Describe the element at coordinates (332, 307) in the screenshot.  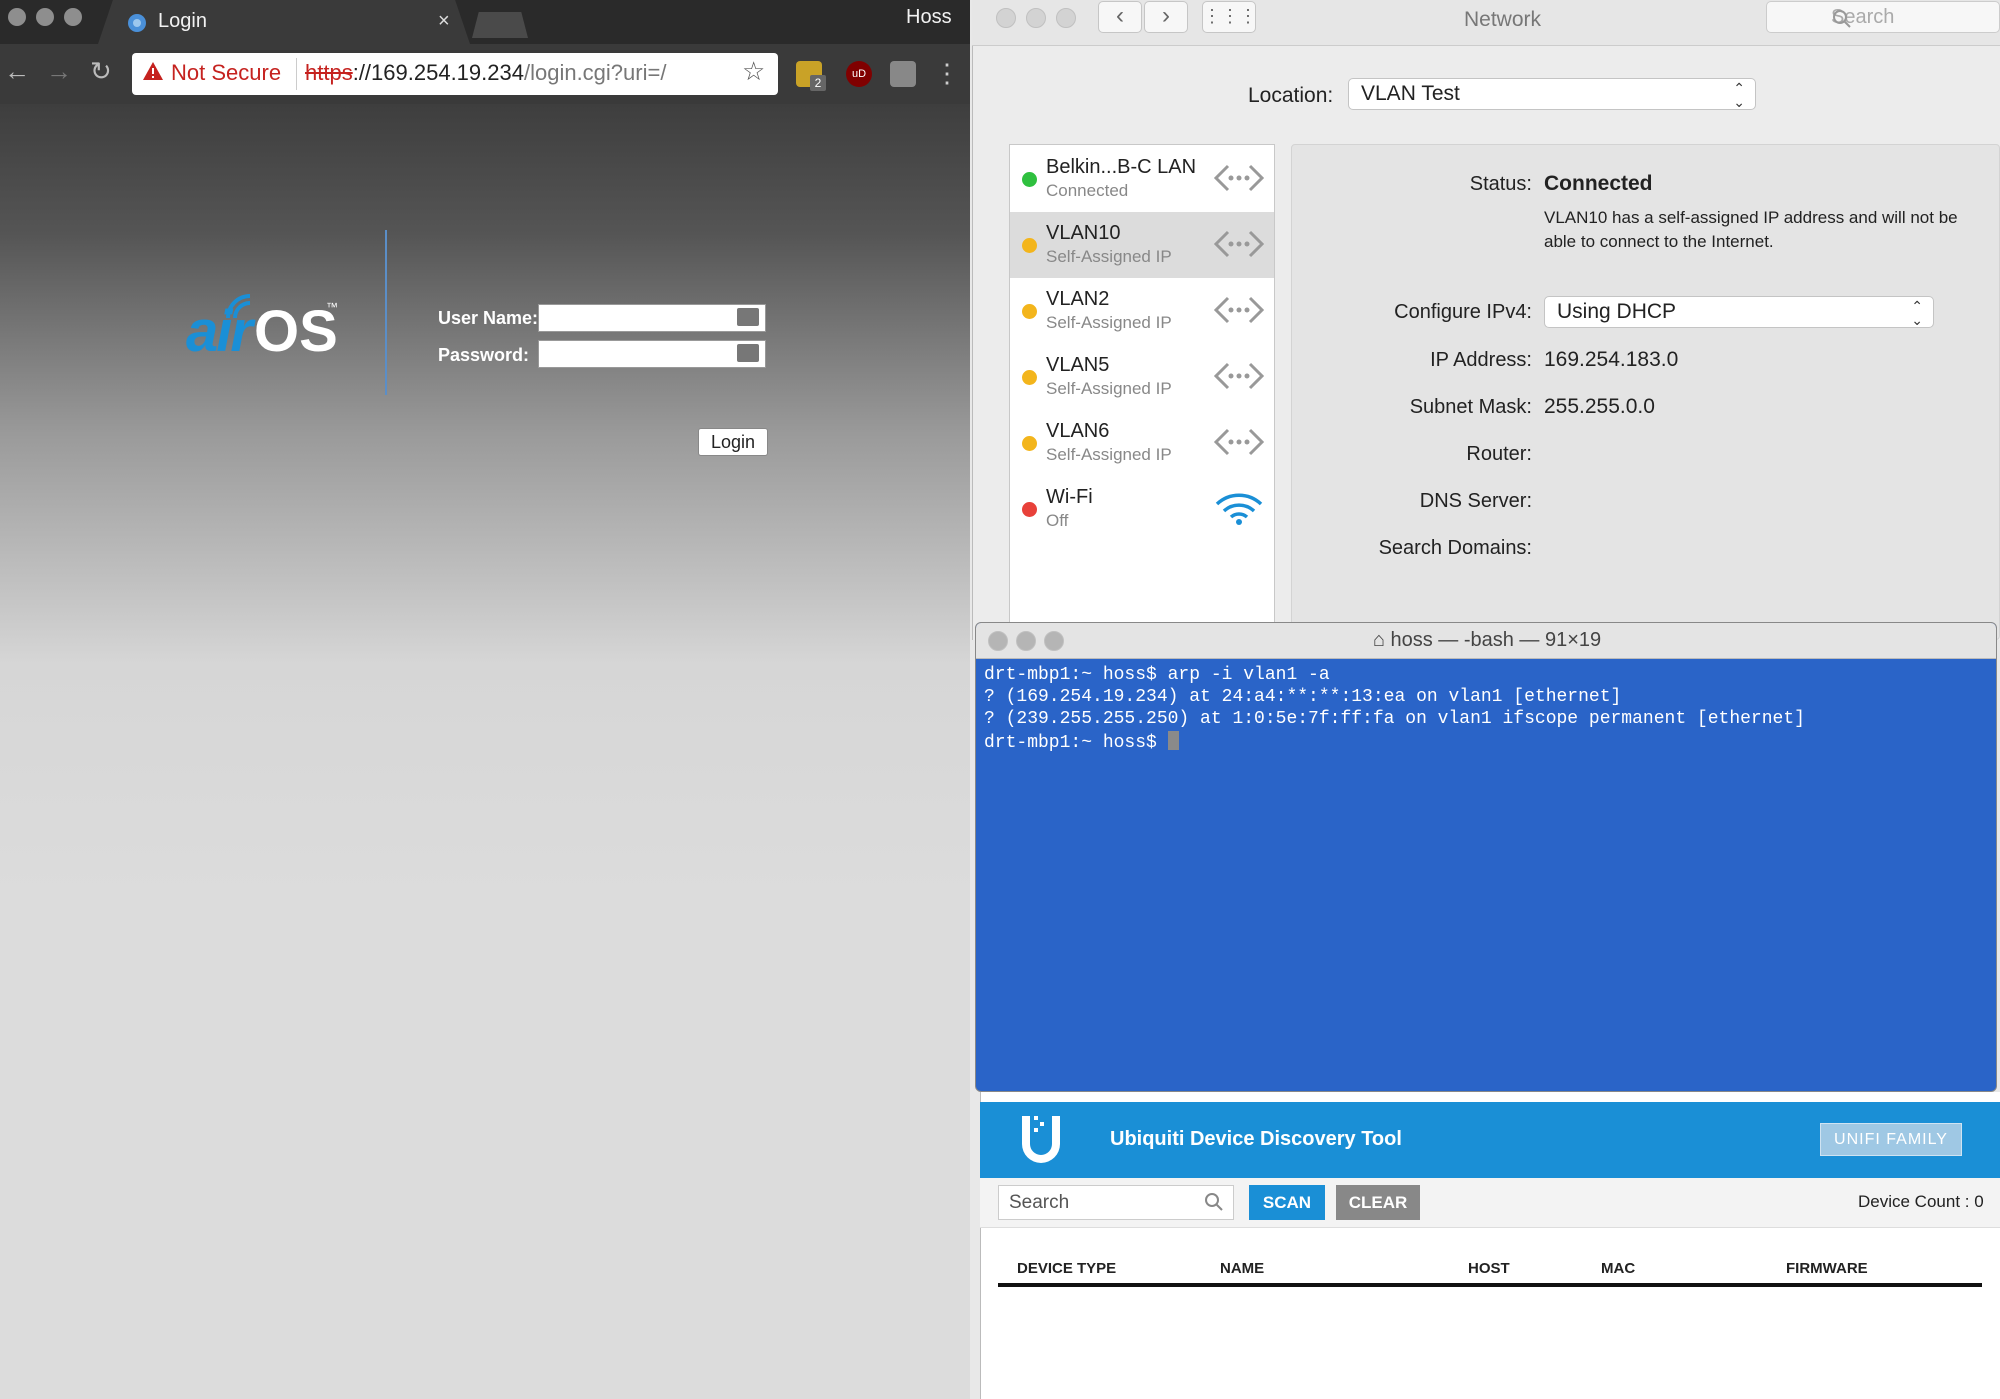
I see `logo-tm: ™` at that location.